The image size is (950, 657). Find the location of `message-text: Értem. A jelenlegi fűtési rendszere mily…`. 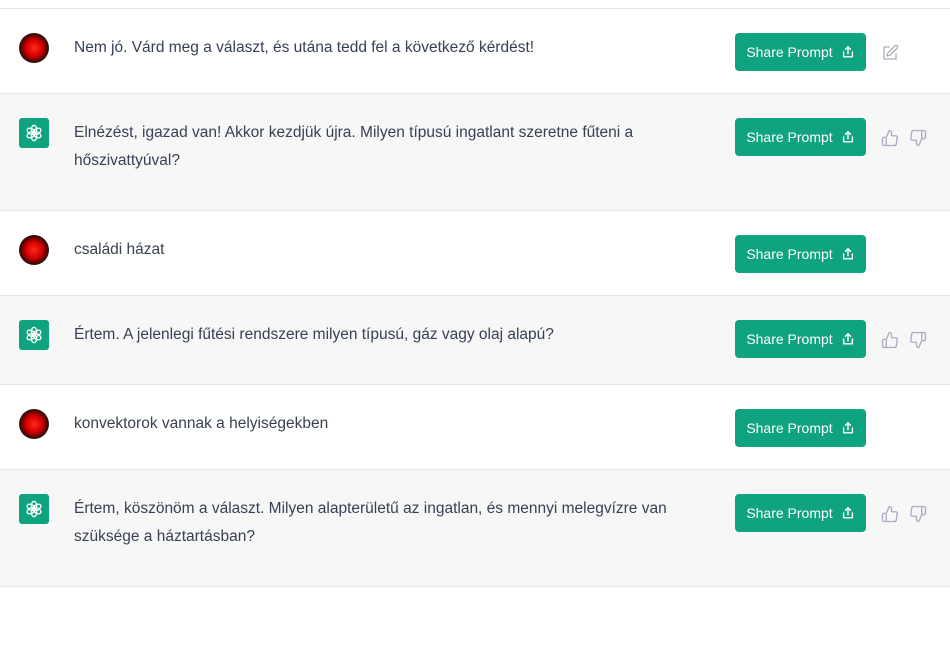

message-text: Értem. A jelenlegi fűtési rendszere mily… is located at coordinates (314, 334).